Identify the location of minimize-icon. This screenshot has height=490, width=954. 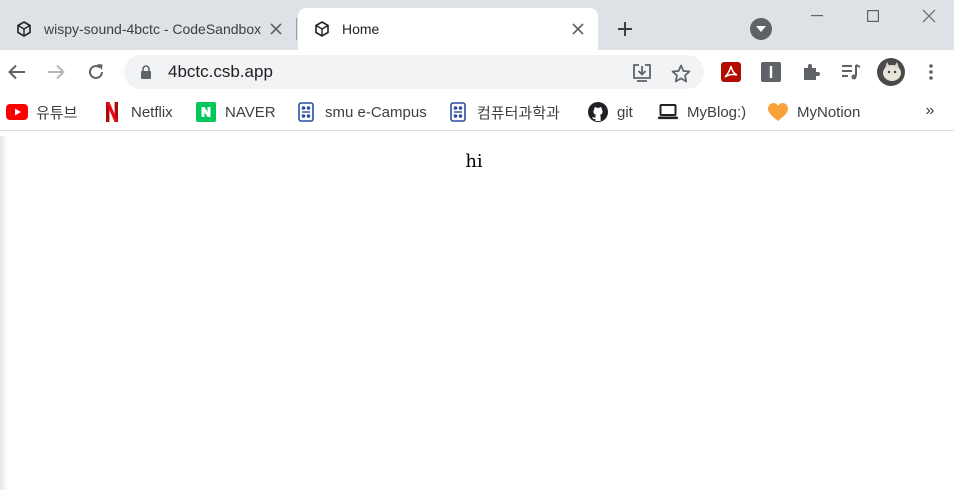
(817, 16).